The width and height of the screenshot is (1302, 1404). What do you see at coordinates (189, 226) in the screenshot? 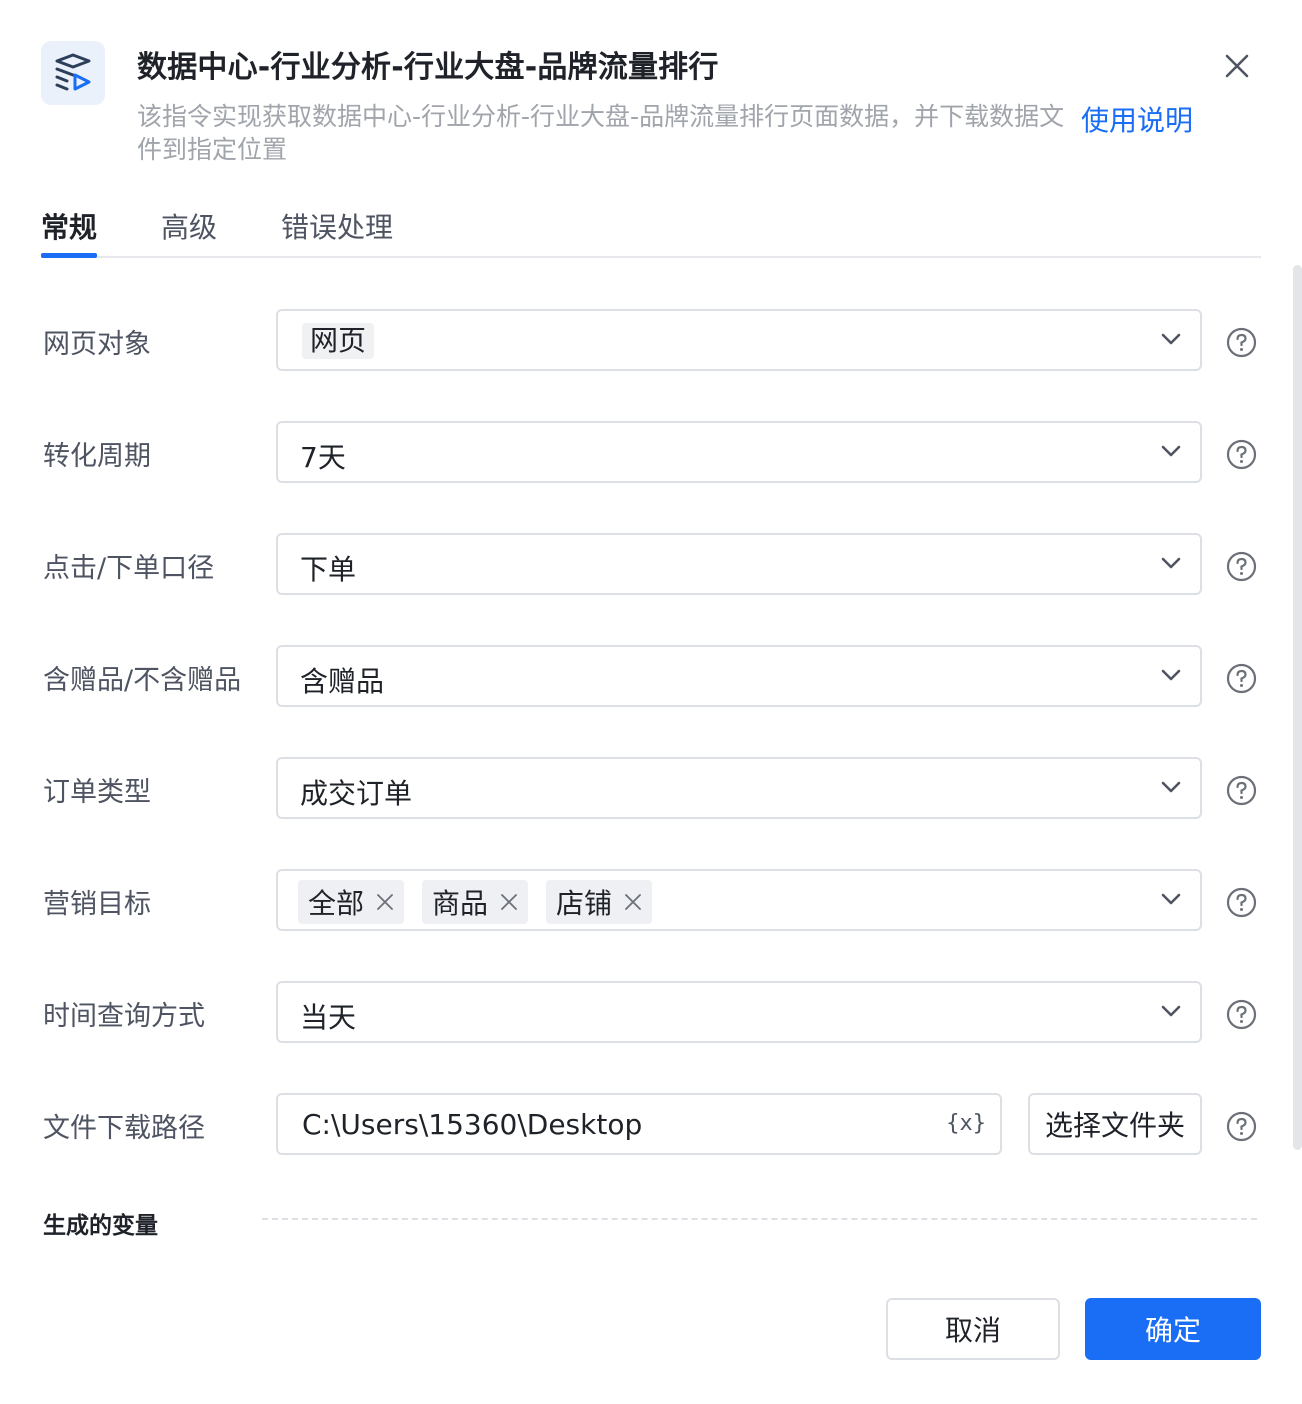
I see `tab-advanced: 高级` at bounding box center [189, 226].